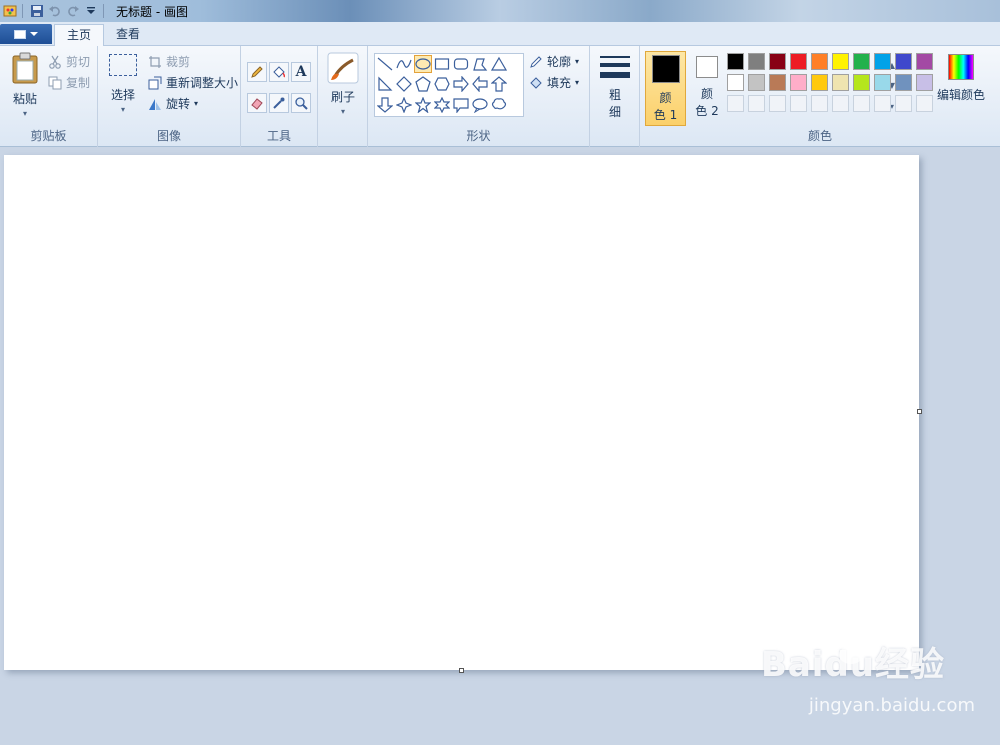 The image size is (1000, 745). I want to click on image-group: 选择 ▾ 裁剪 重新调整大小 旋转 ▾ 图像, so click(169, 96).